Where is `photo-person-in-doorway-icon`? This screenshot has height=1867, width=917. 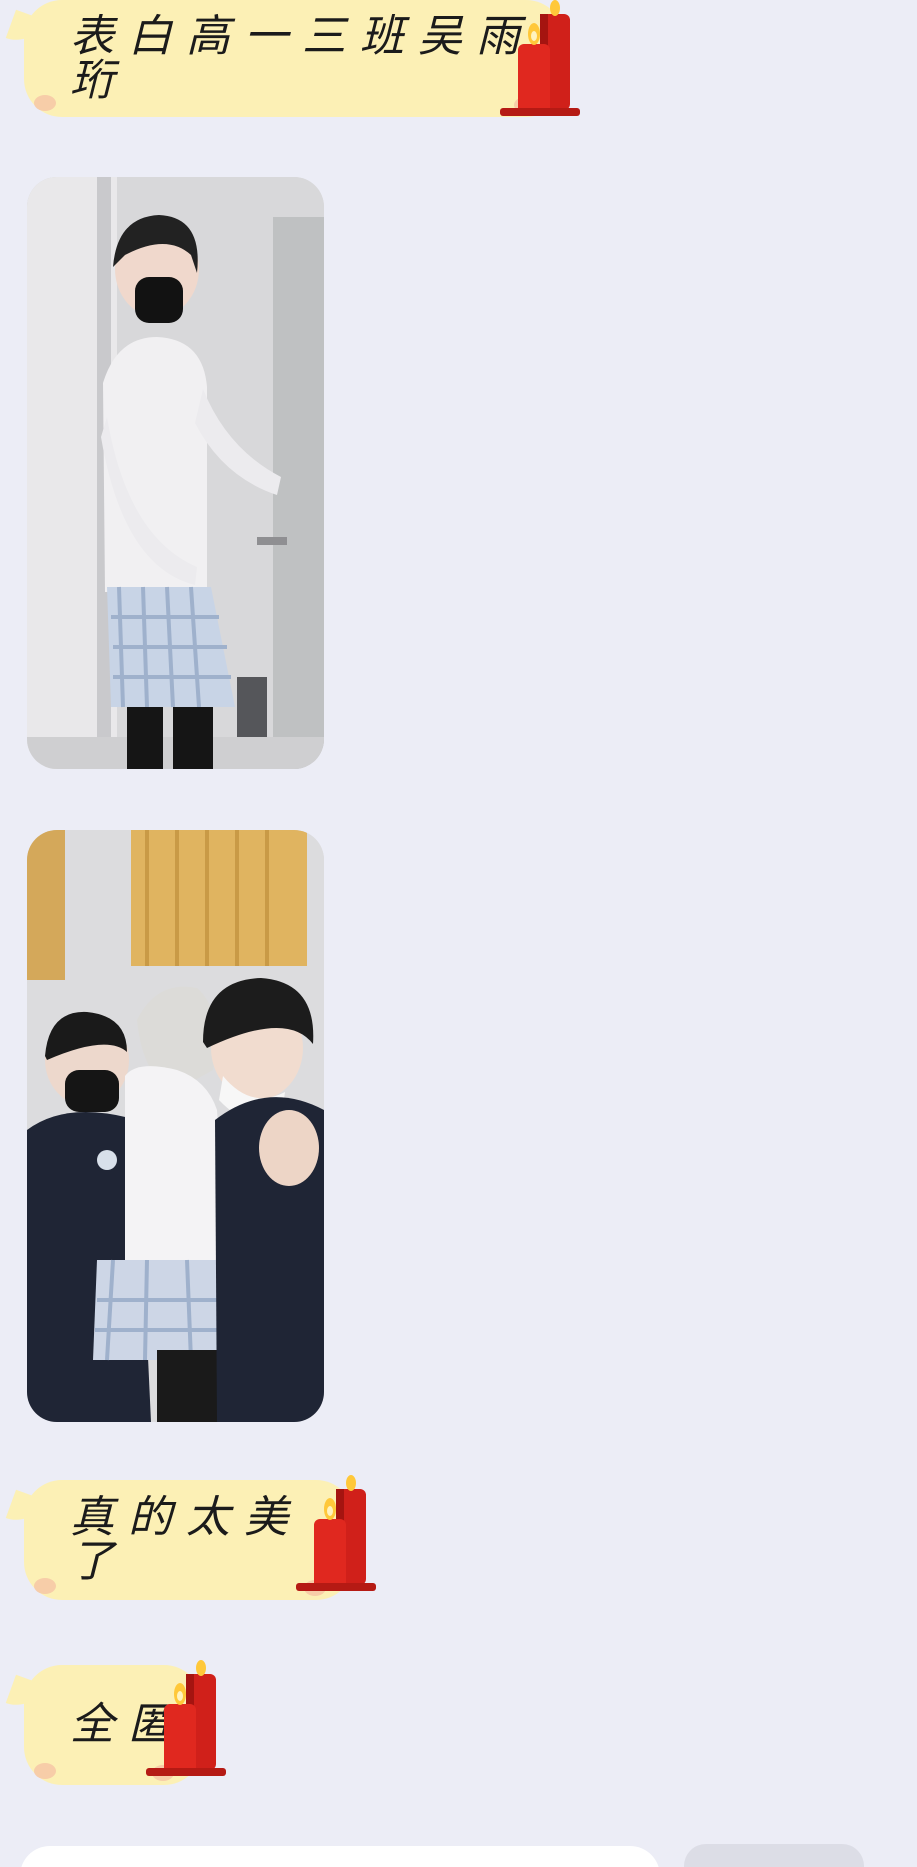 photo-person-in-doorway-icon is located at coordinates (175, 473).